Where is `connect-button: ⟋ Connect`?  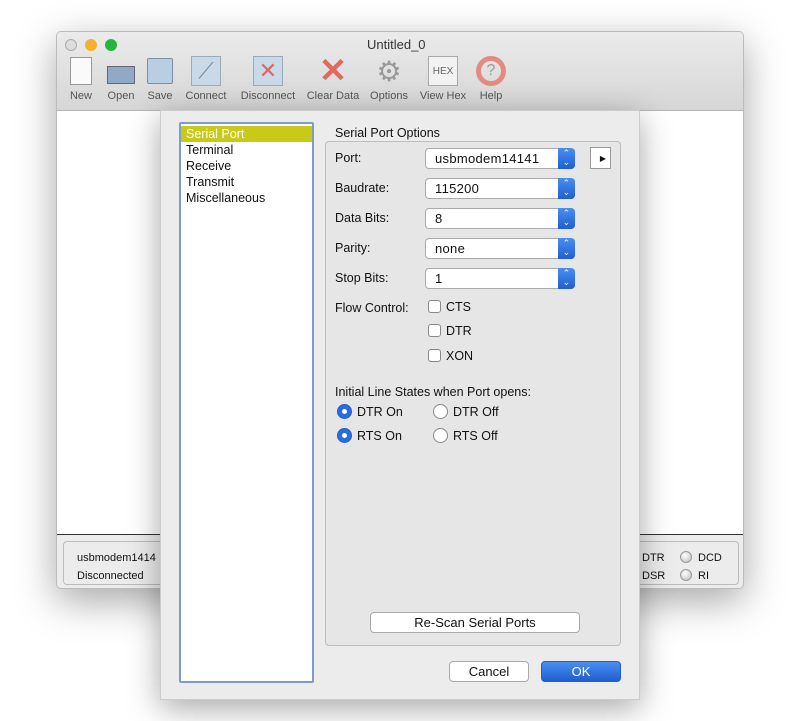 connect-button: ⟋ Connect is located at coordinates (206, 79).